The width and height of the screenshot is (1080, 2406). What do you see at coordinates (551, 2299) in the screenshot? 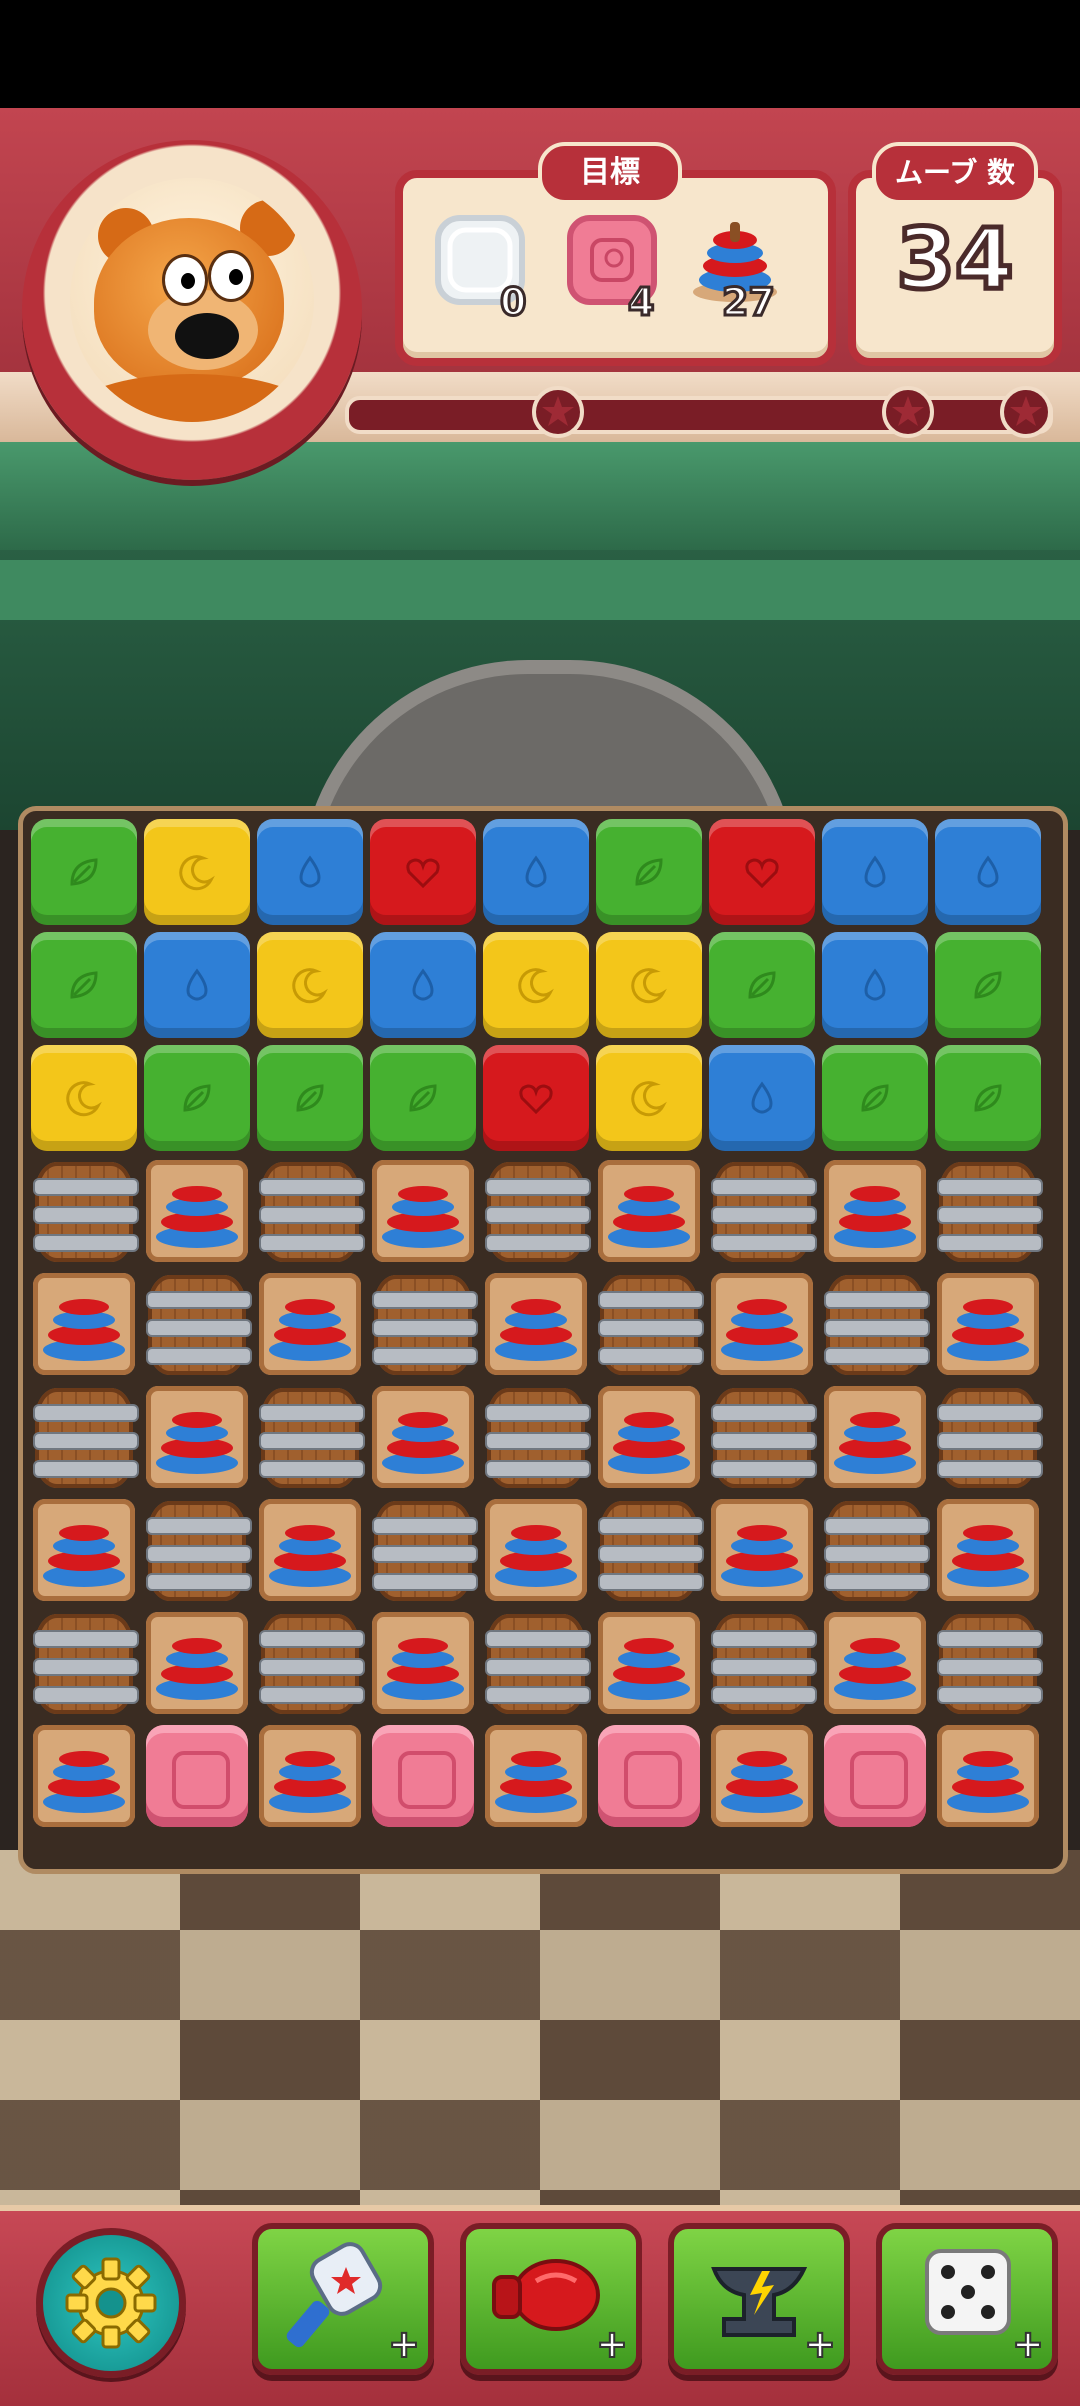
I see `boxing-glove-booster-button: +` at bounding box center [551, 2299].